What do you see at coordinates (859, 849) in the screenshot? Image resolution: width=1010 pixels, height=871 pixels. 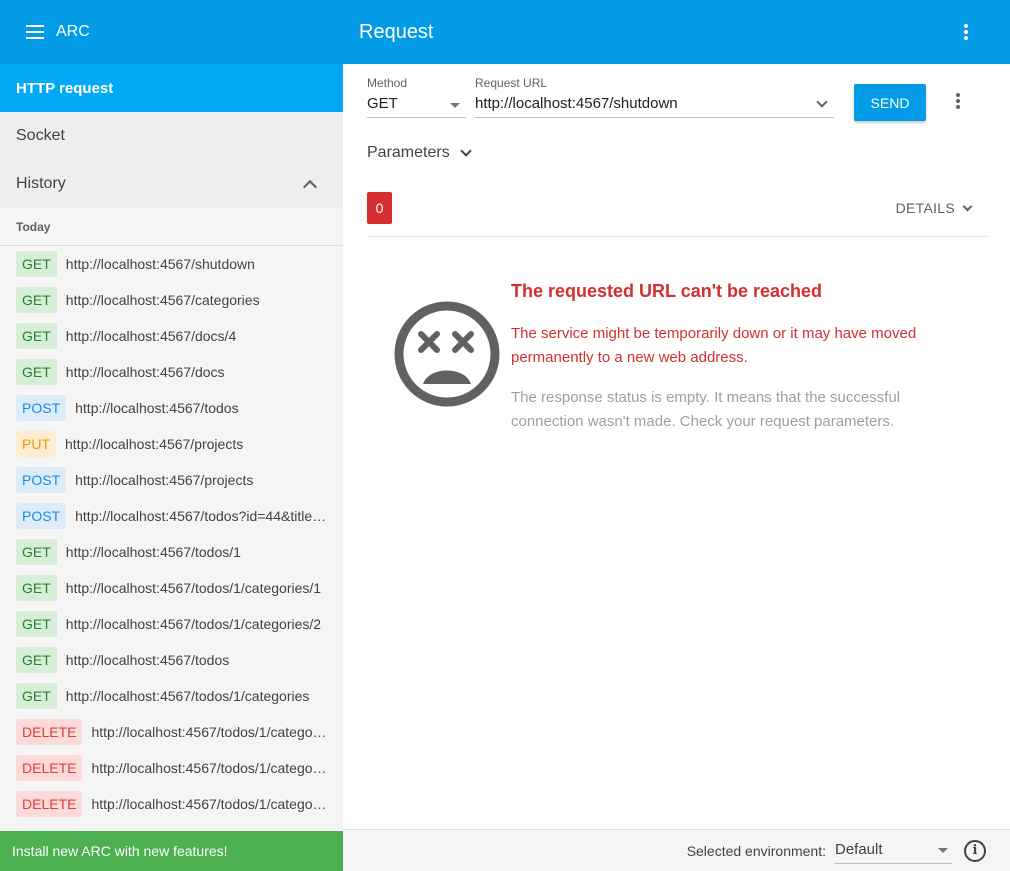 I see `environment-value: Default` at bounding box center [859, 849].